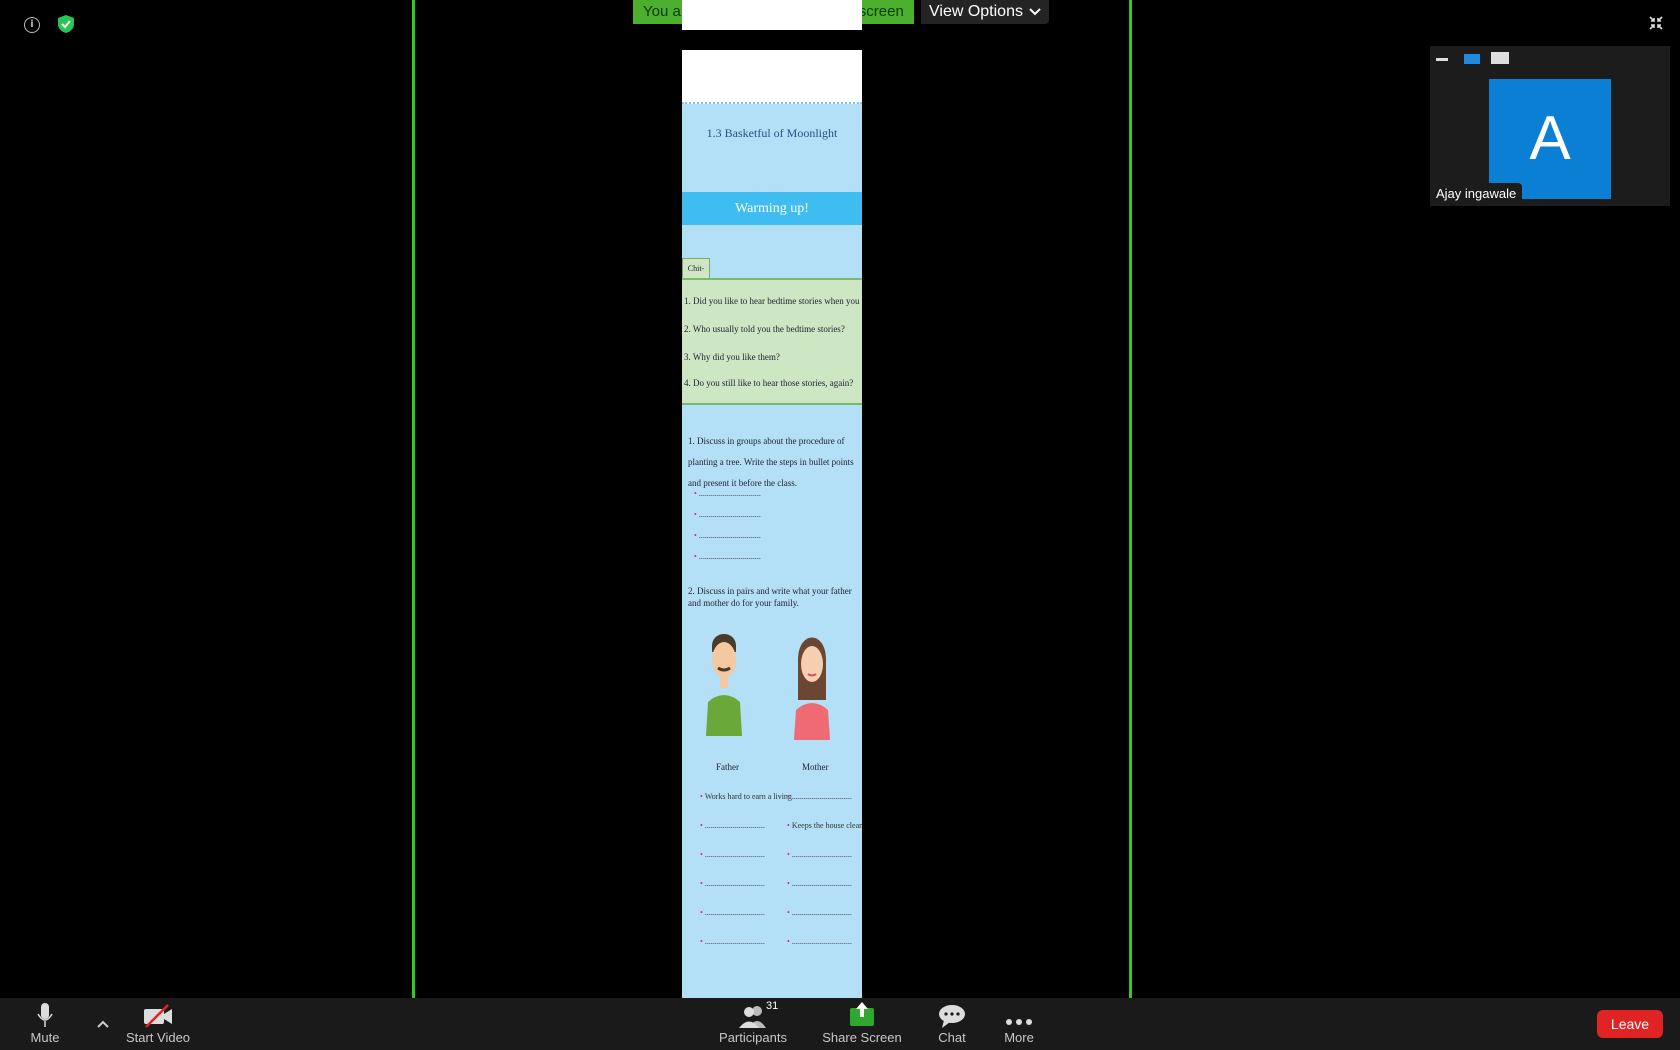 This screenshot has width=1680, height=1050. Describe the element at coordinates (1472, 59) in the screenshot. I see `single-video-view-icon` at that location.